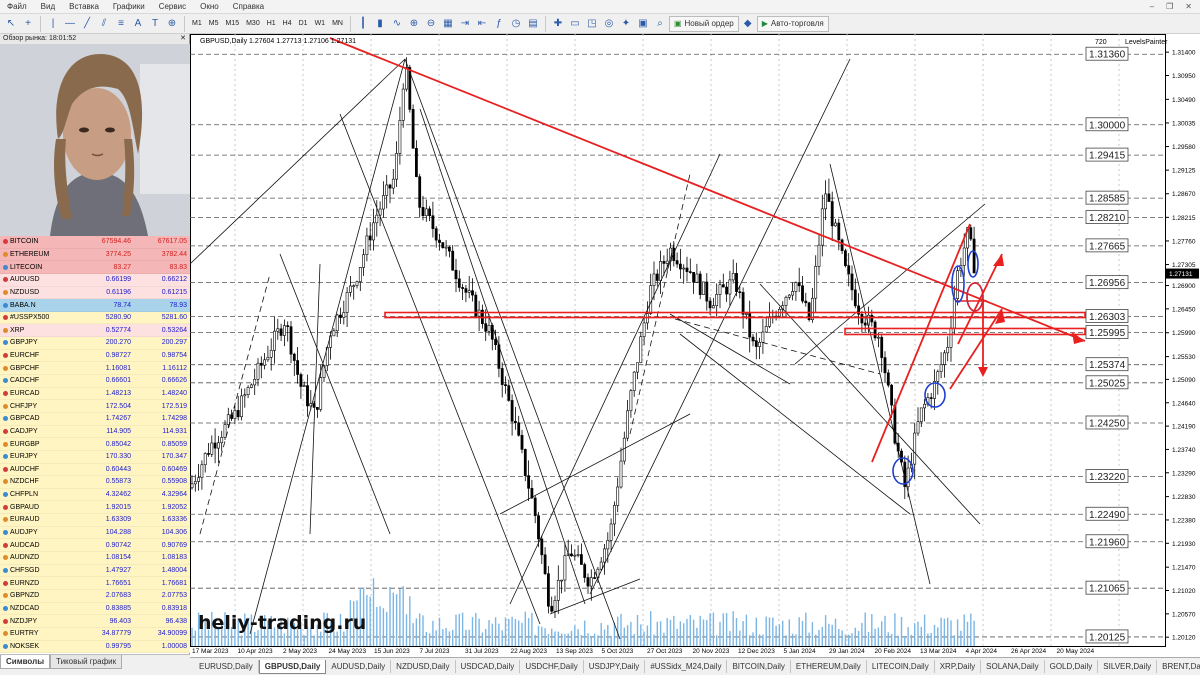 This screenshot has width=1200, height=675. Describe the element at coordinates (465, 24) in the screenshot. I see `autoscroll-icon: ⇥` at that location.